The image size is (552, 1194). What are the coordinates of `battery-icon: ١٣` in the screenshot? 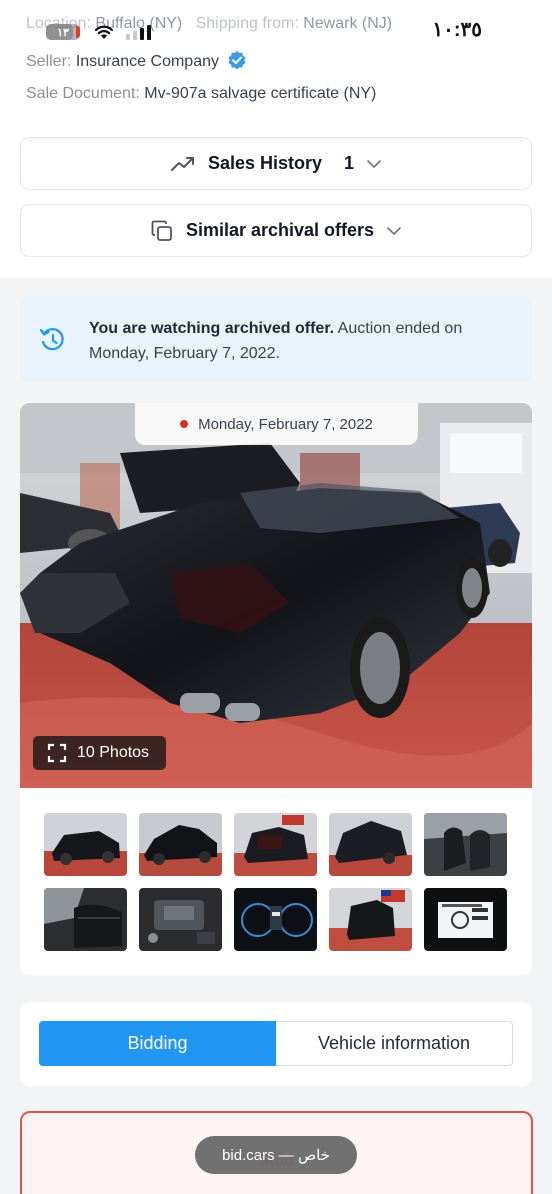 It's located at (63, 32).